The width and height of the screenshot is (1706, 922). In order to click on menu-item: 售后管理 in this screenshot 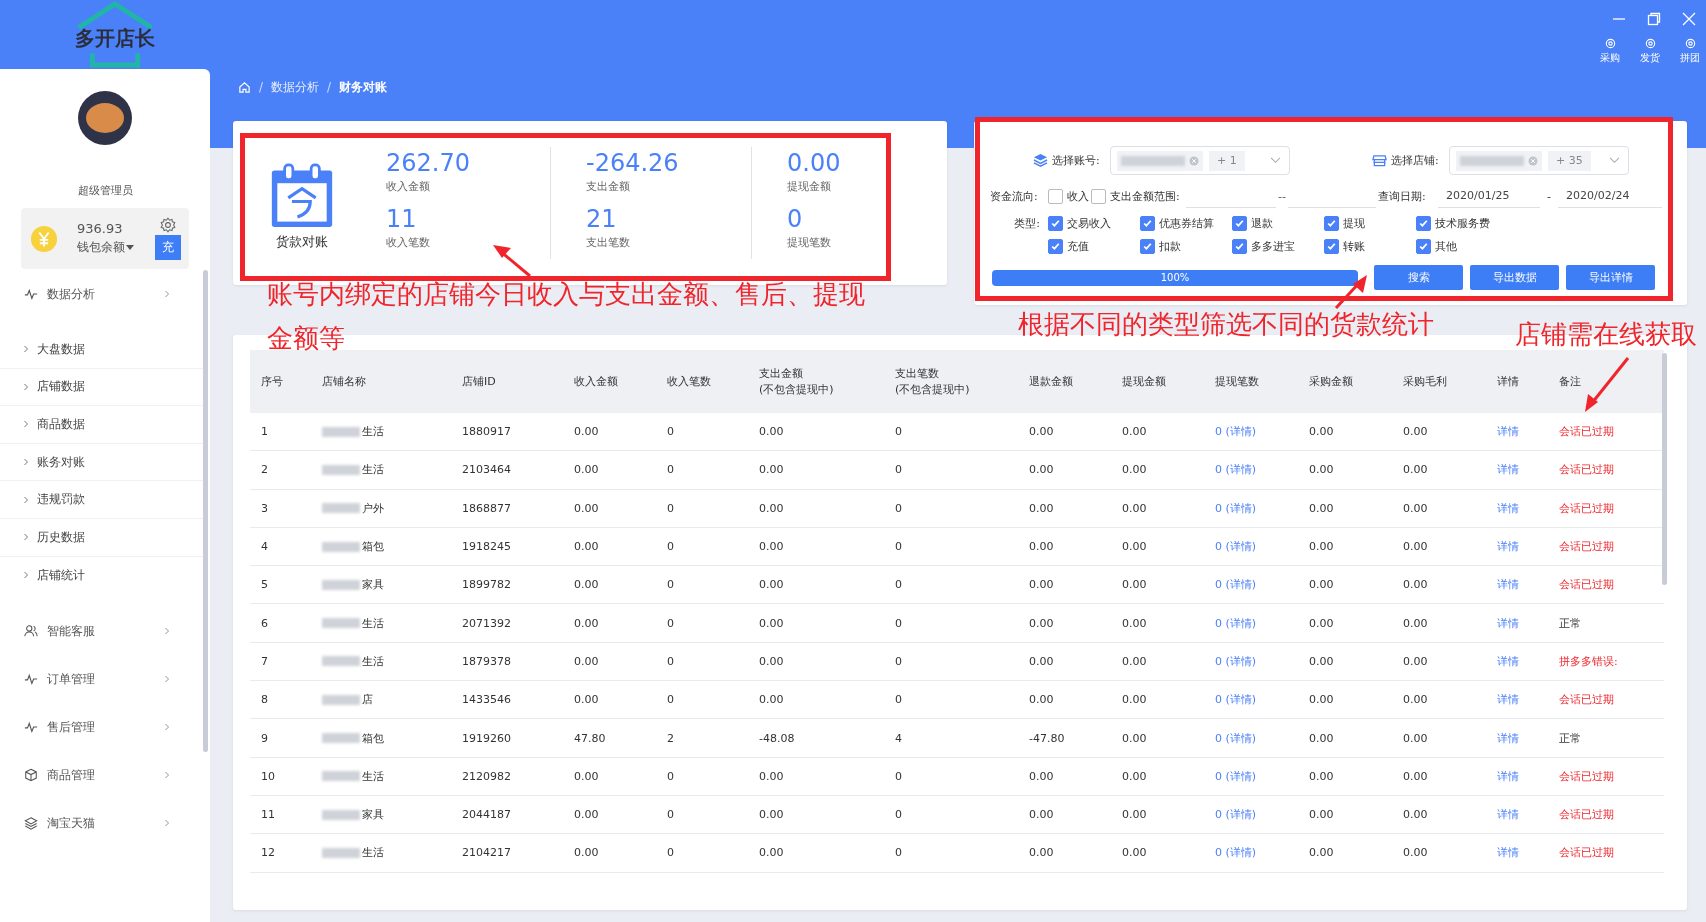, I will do `click(101, 727)`.